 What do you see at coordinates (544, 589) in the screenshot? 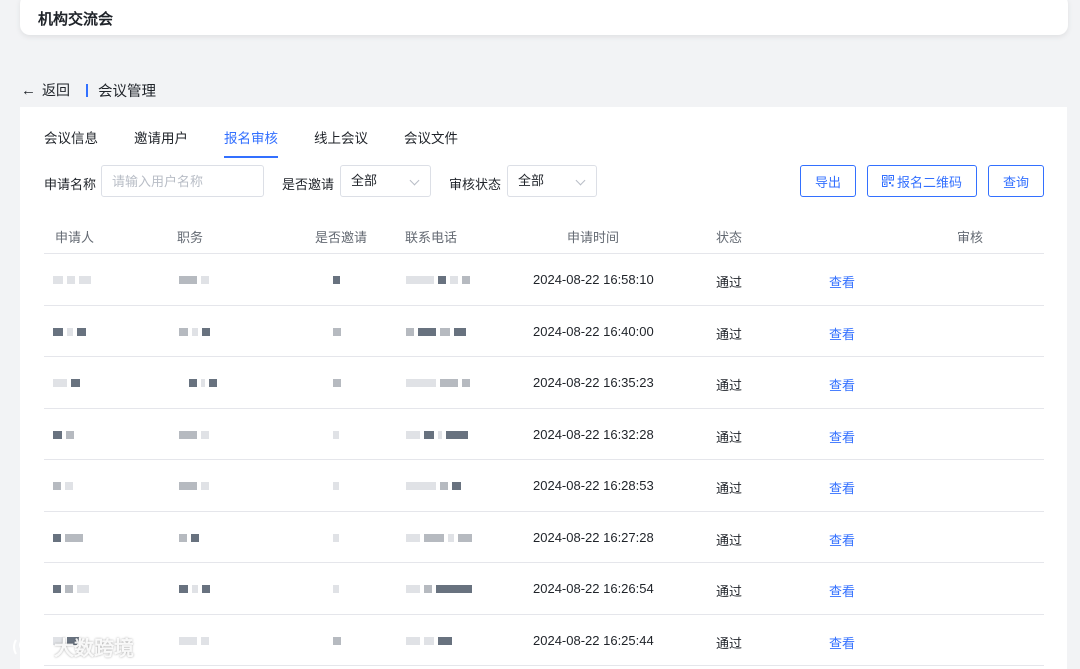
I see `table-row: 2024-08-22 16:26:54 通过 查看` at bounding box center [544, 589].